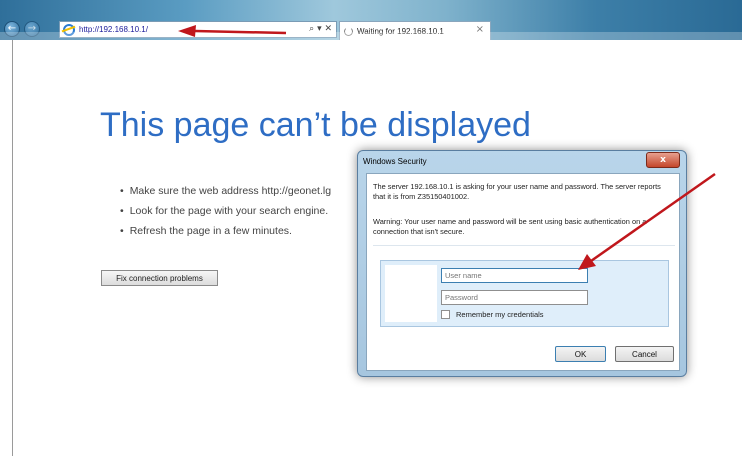 This screenshot has height=456, width=742. Describe the element at coordinates (647, 221) in the screenshot. I see `annotation-arrow-username` at that location.